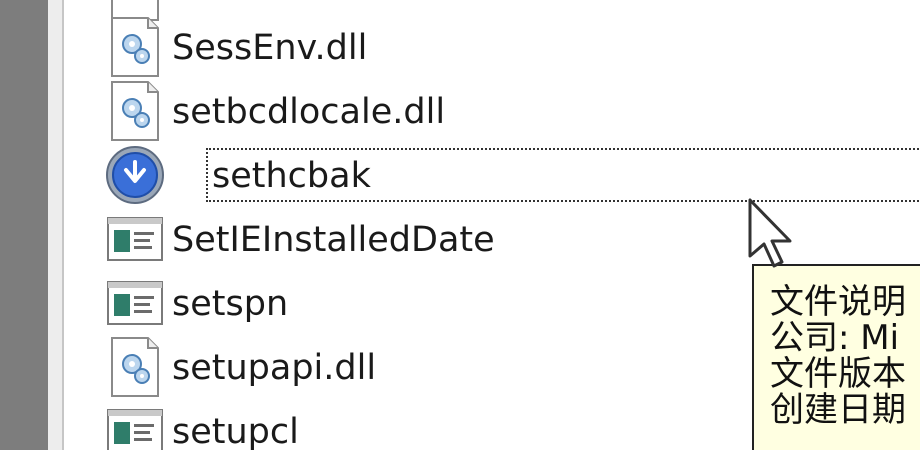  Describe the element at coordinates (291, 176) in the screenshot. I see `file-name: sethcbak` at that location.